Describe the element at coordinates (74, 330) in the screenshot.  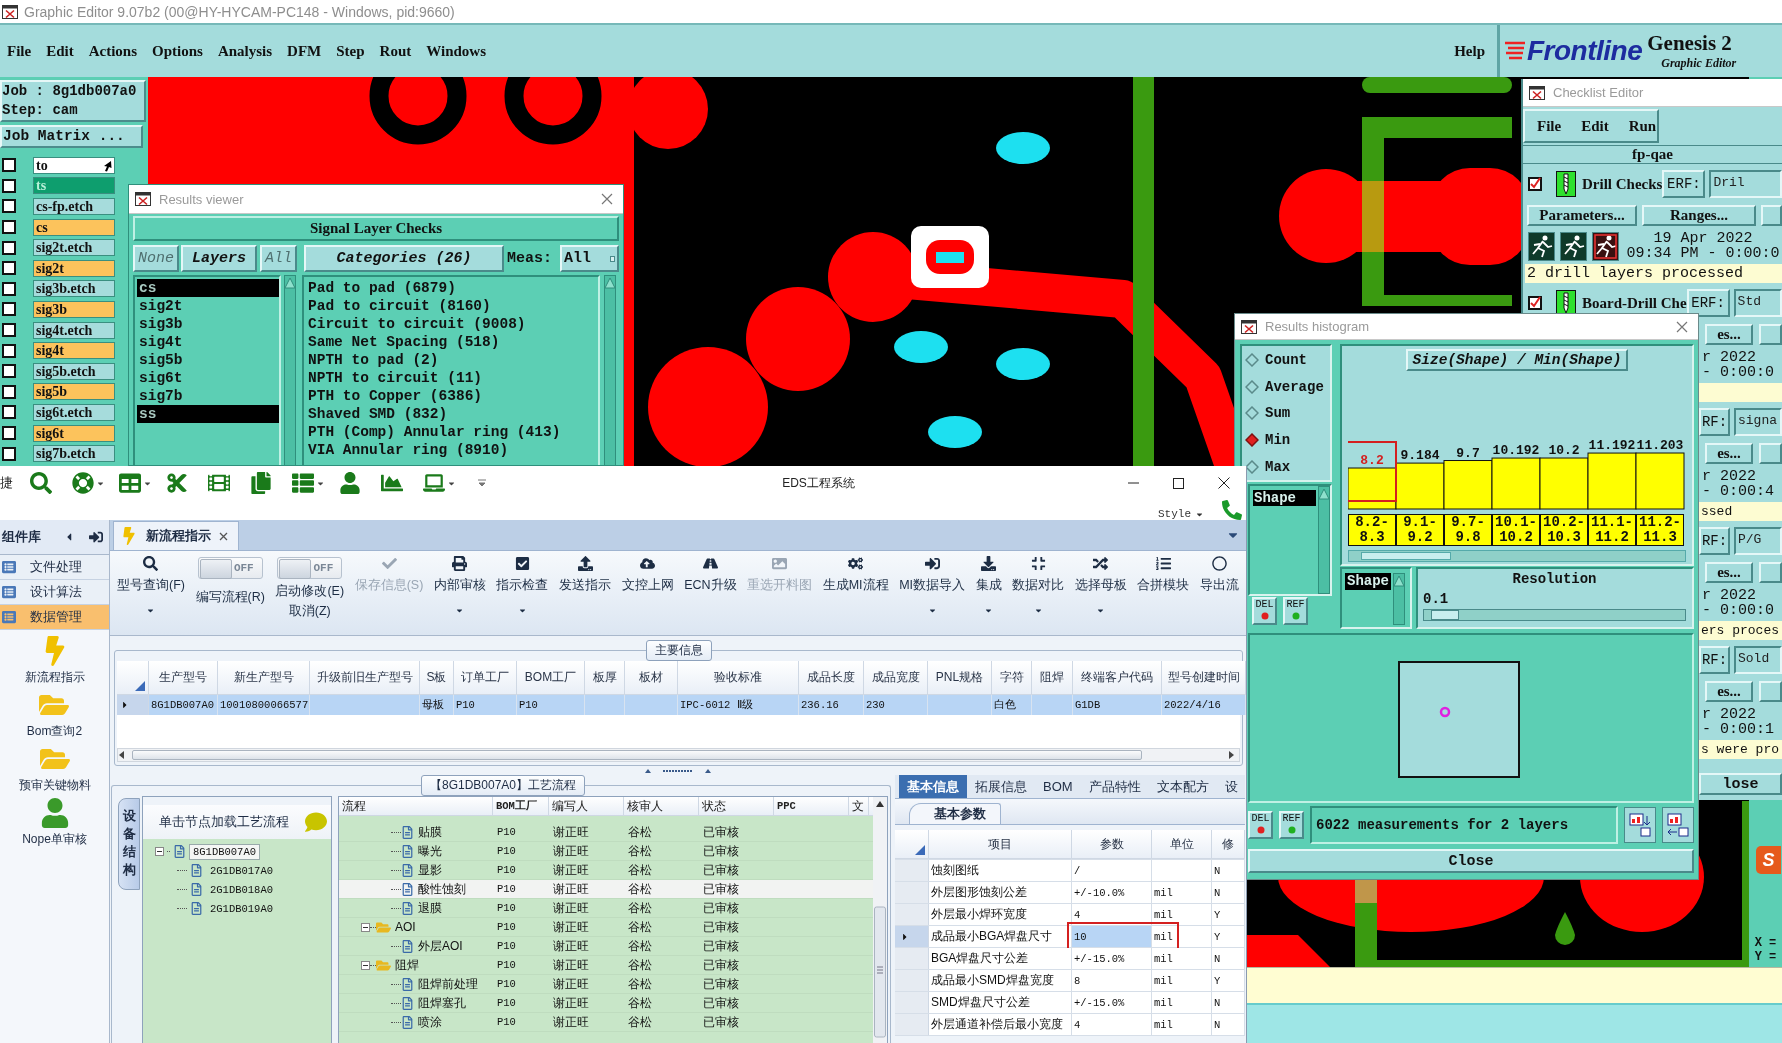
I see `layer-name: sig4t.etch` at that location.